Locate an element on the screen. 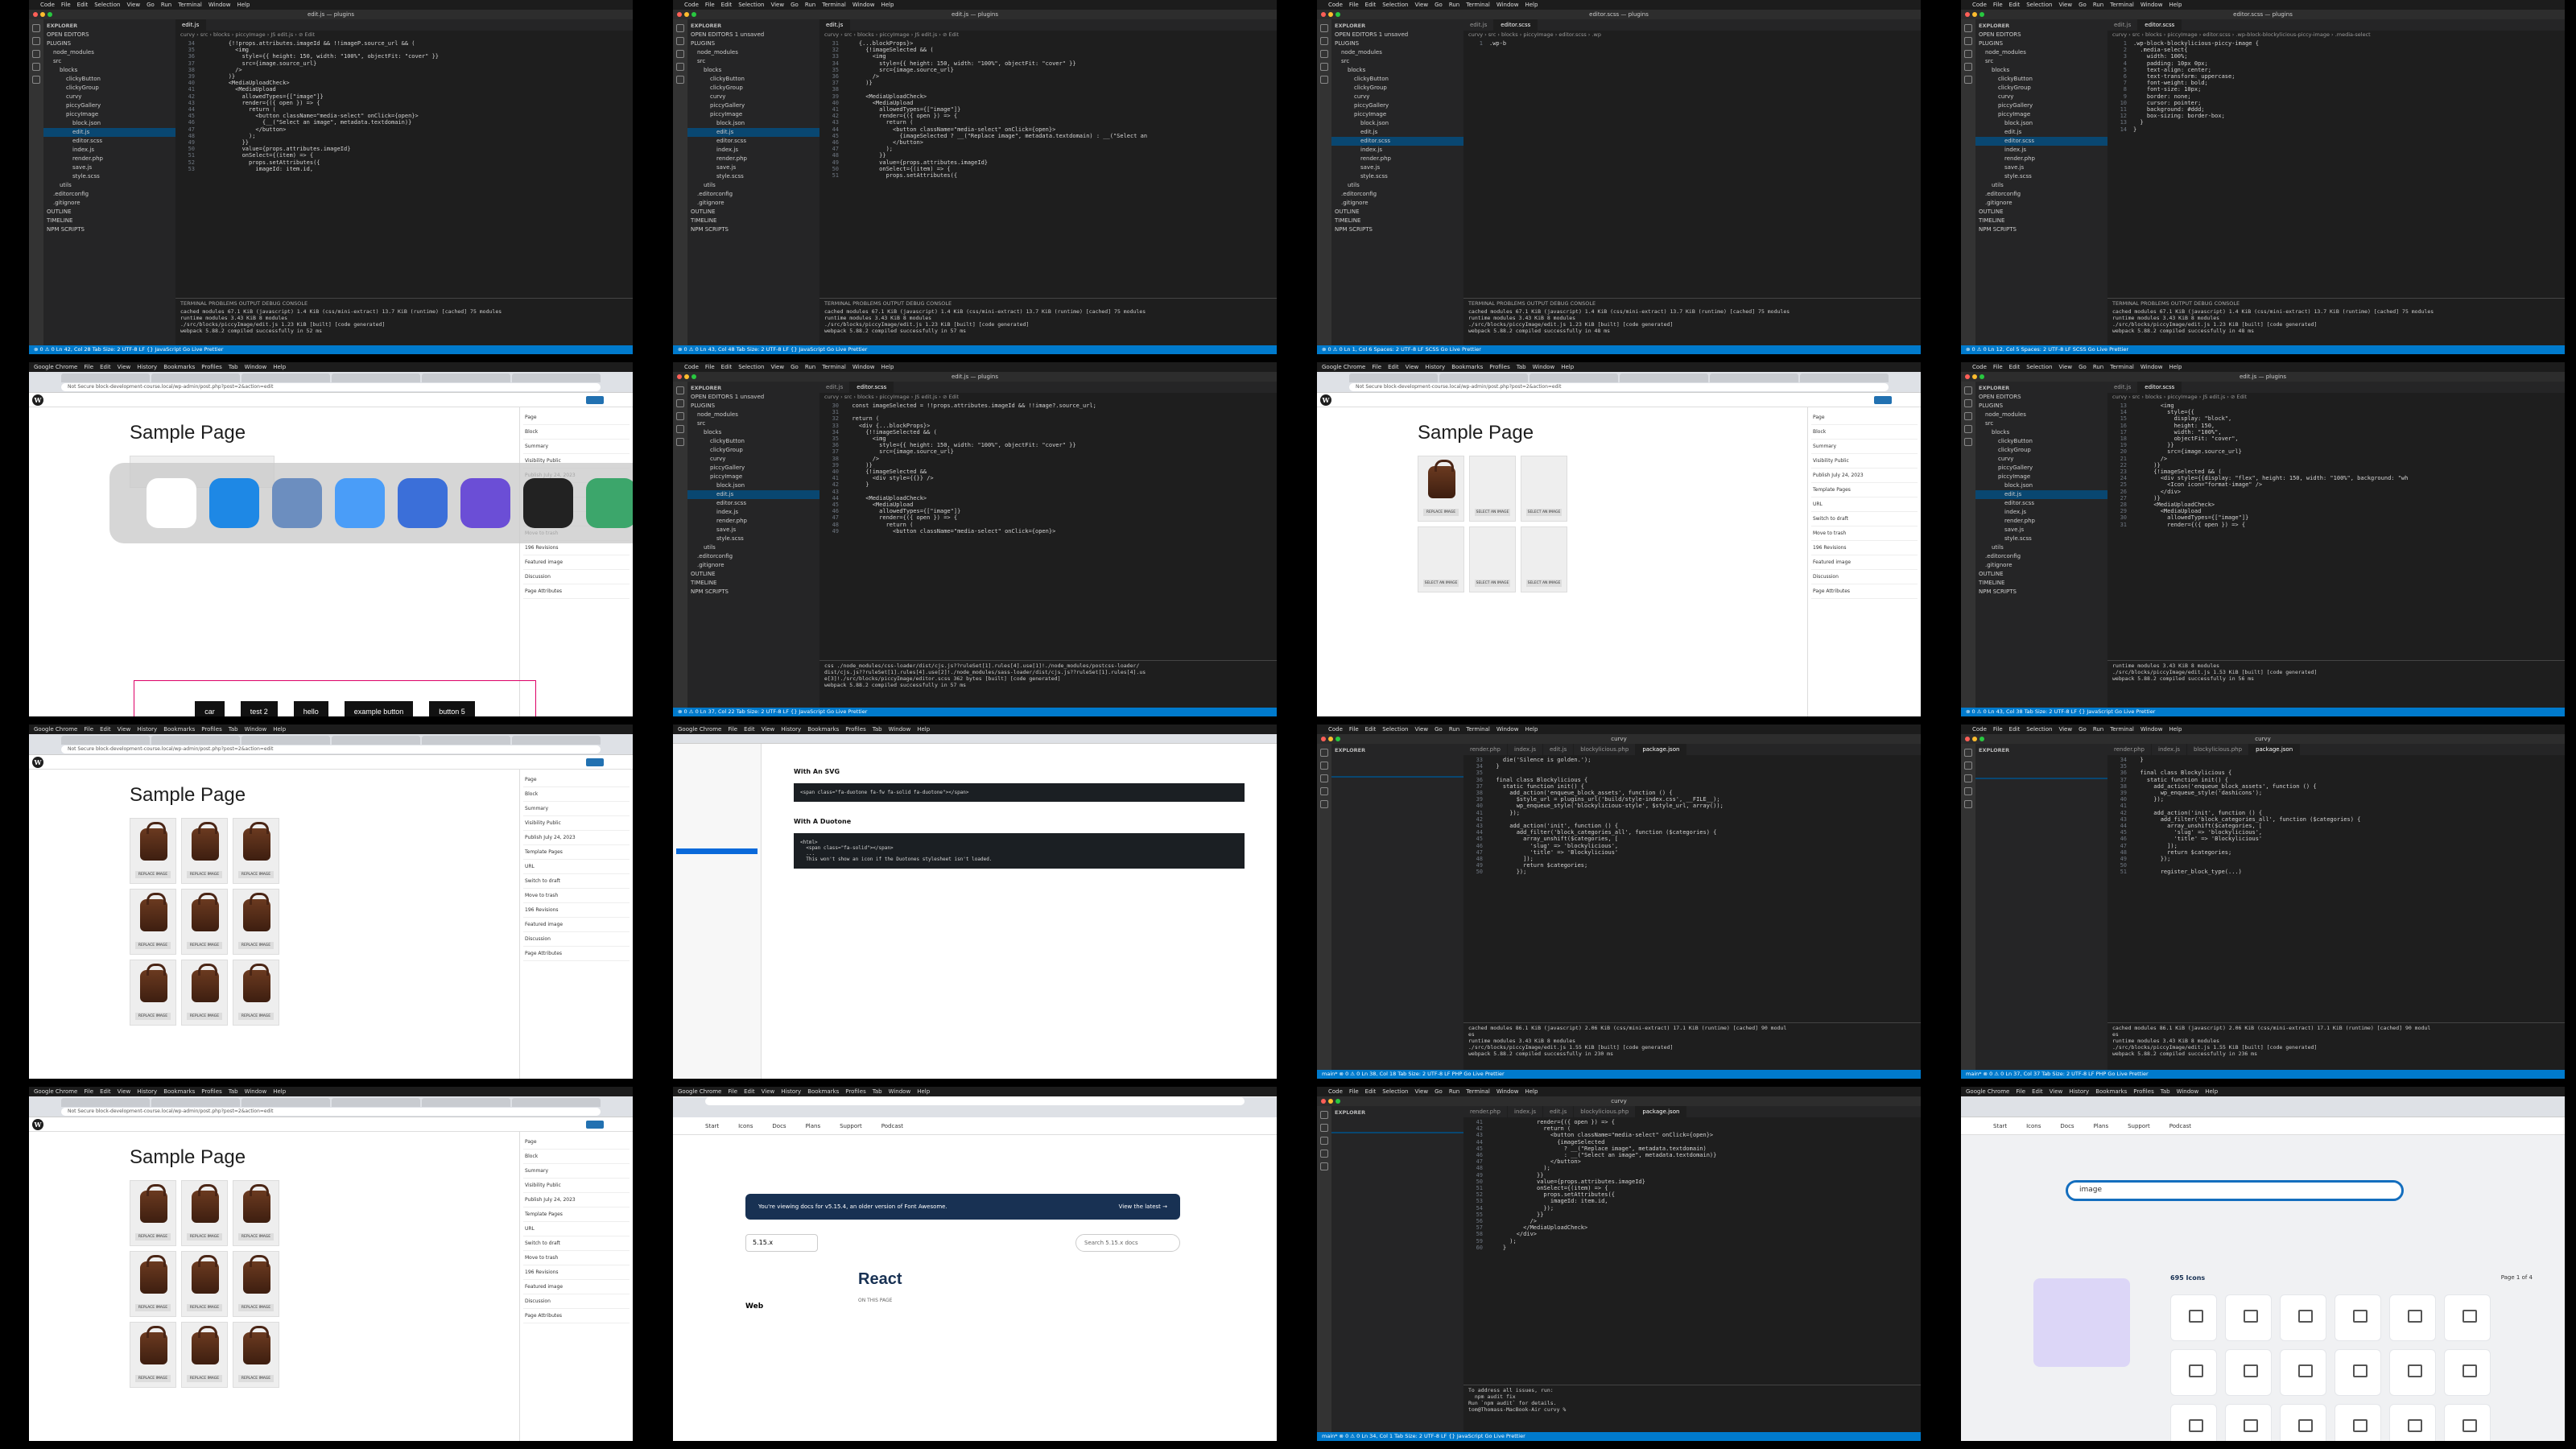 The image size is (2576, 1449). sidebar-row: Publish July 24, 2023 is located at coordinates (1864, 476).